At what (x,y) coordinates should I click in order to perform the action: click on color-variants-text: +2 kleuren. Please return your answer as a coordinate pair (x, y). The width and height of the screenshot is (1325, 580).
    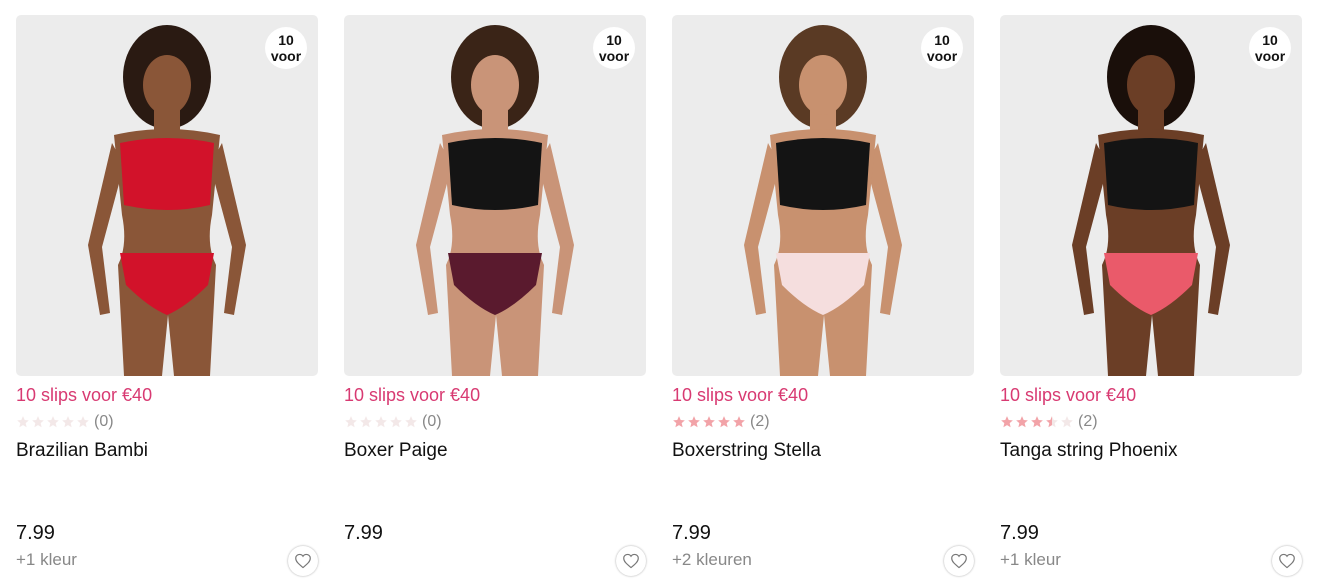
    Looking at the image, I should click on (712, 560).